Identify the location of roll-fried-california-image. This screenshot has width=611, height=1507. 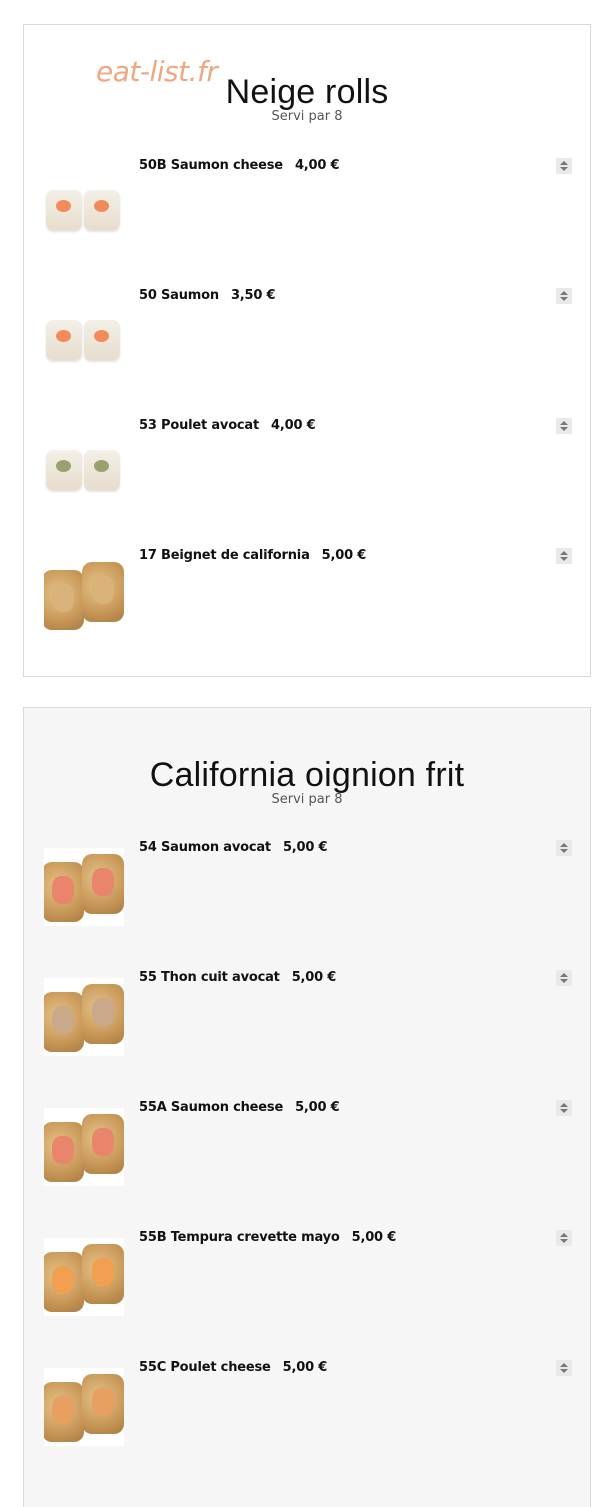
(84, 595).